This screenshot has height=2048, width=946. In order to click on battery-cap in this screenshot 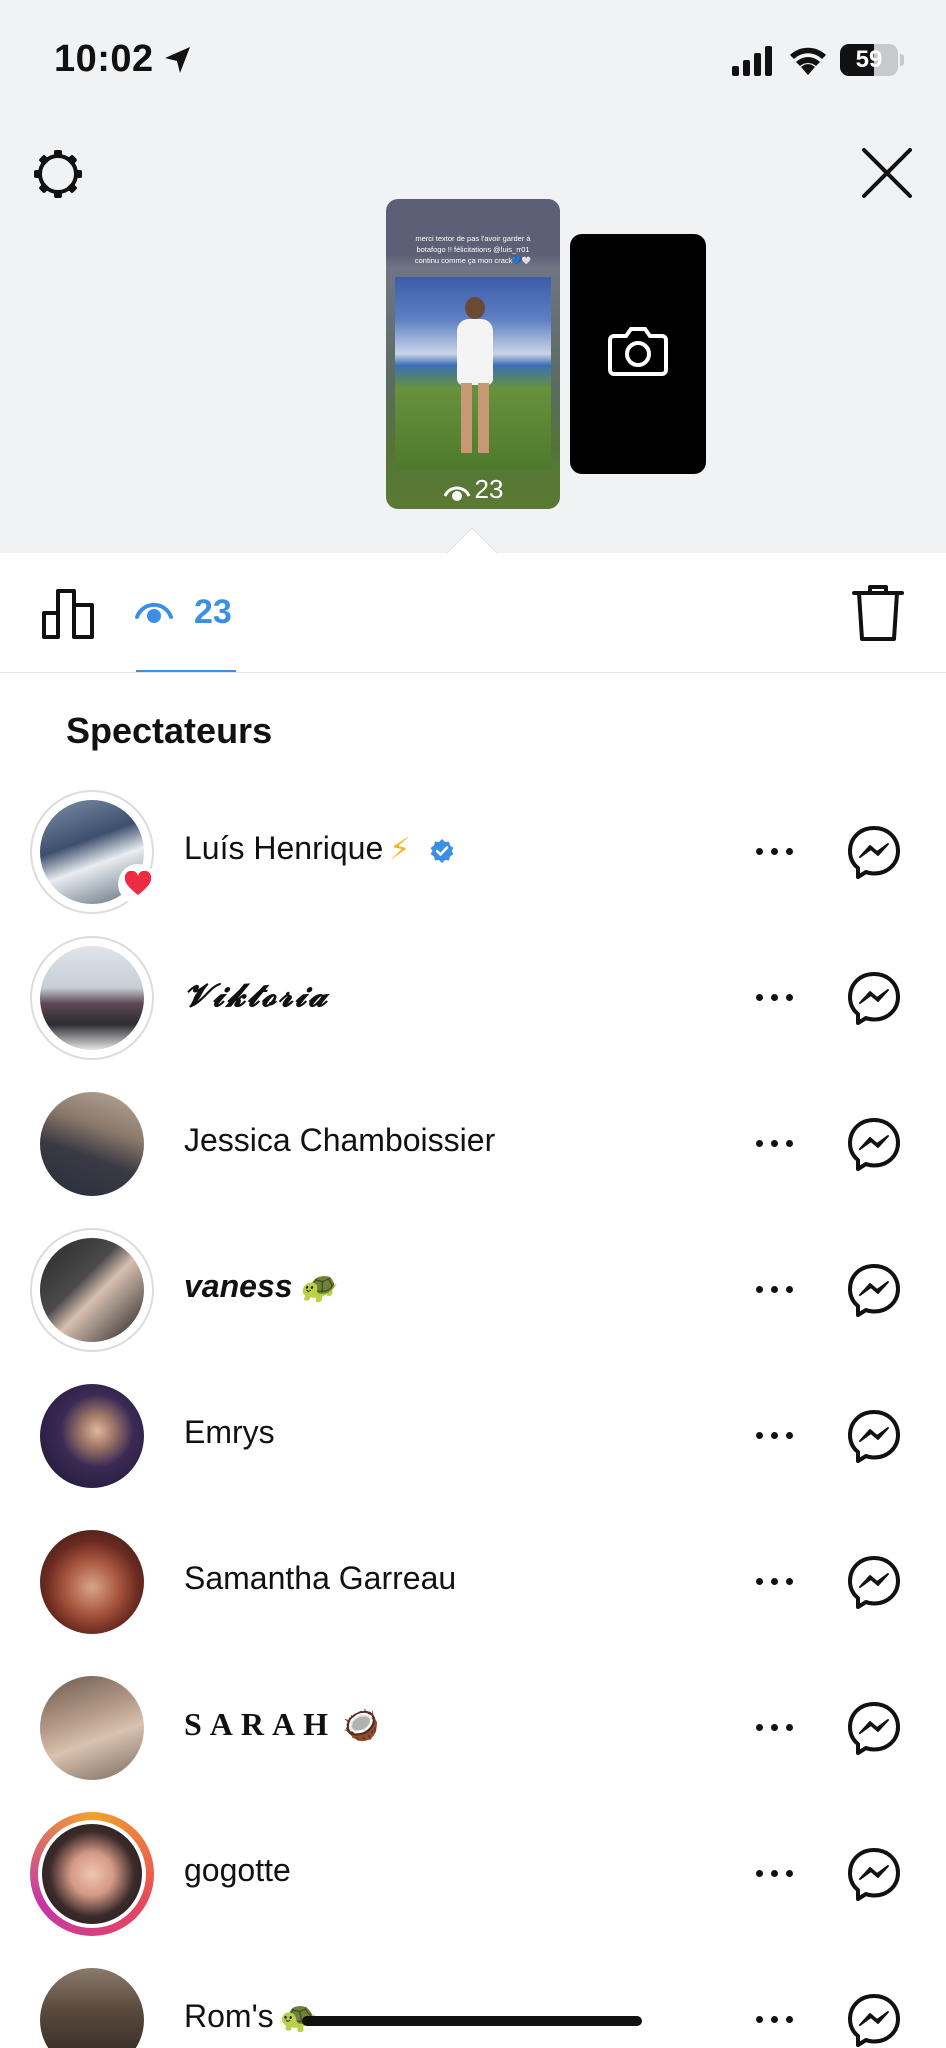, I will do `click(902, 60)`.